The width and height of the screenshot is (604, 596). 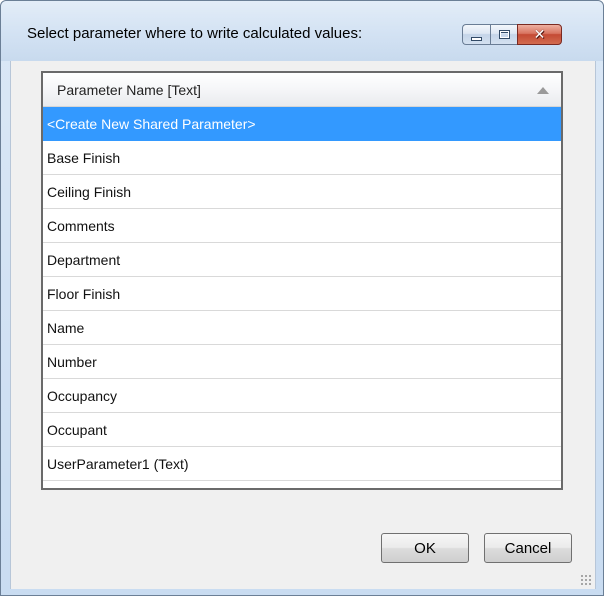 I want to click on resize-grip-icon, so click(x=586, y=580).